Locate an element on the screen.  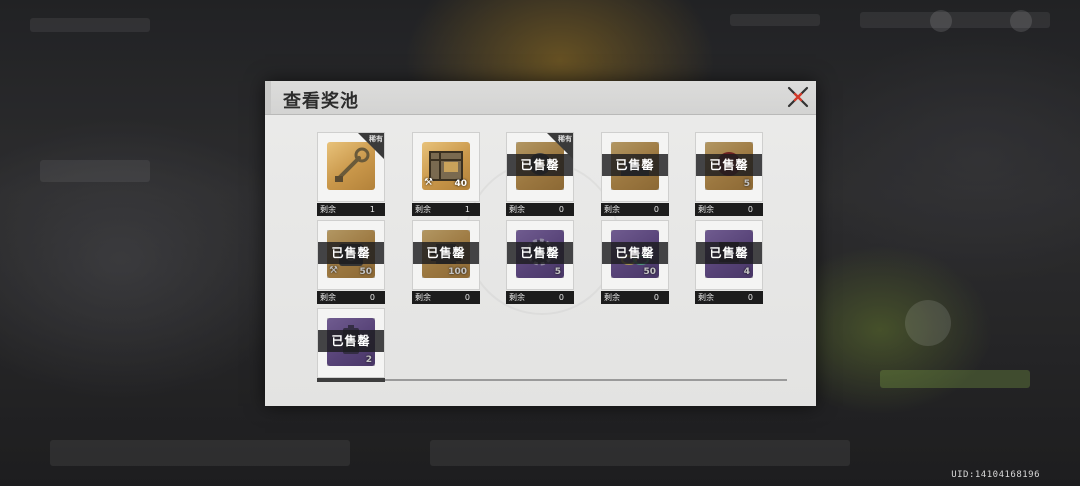
tool-icon: ⚒ is located at coordinates (428, 182).